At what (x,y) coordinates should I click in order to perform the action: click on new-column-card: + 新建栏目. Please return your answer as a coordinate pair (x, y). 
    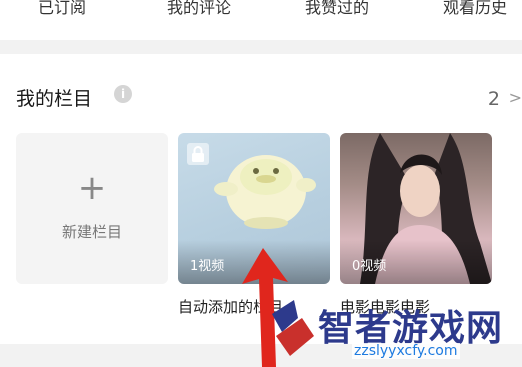
    Looking at the image, I should click on (92, 208).